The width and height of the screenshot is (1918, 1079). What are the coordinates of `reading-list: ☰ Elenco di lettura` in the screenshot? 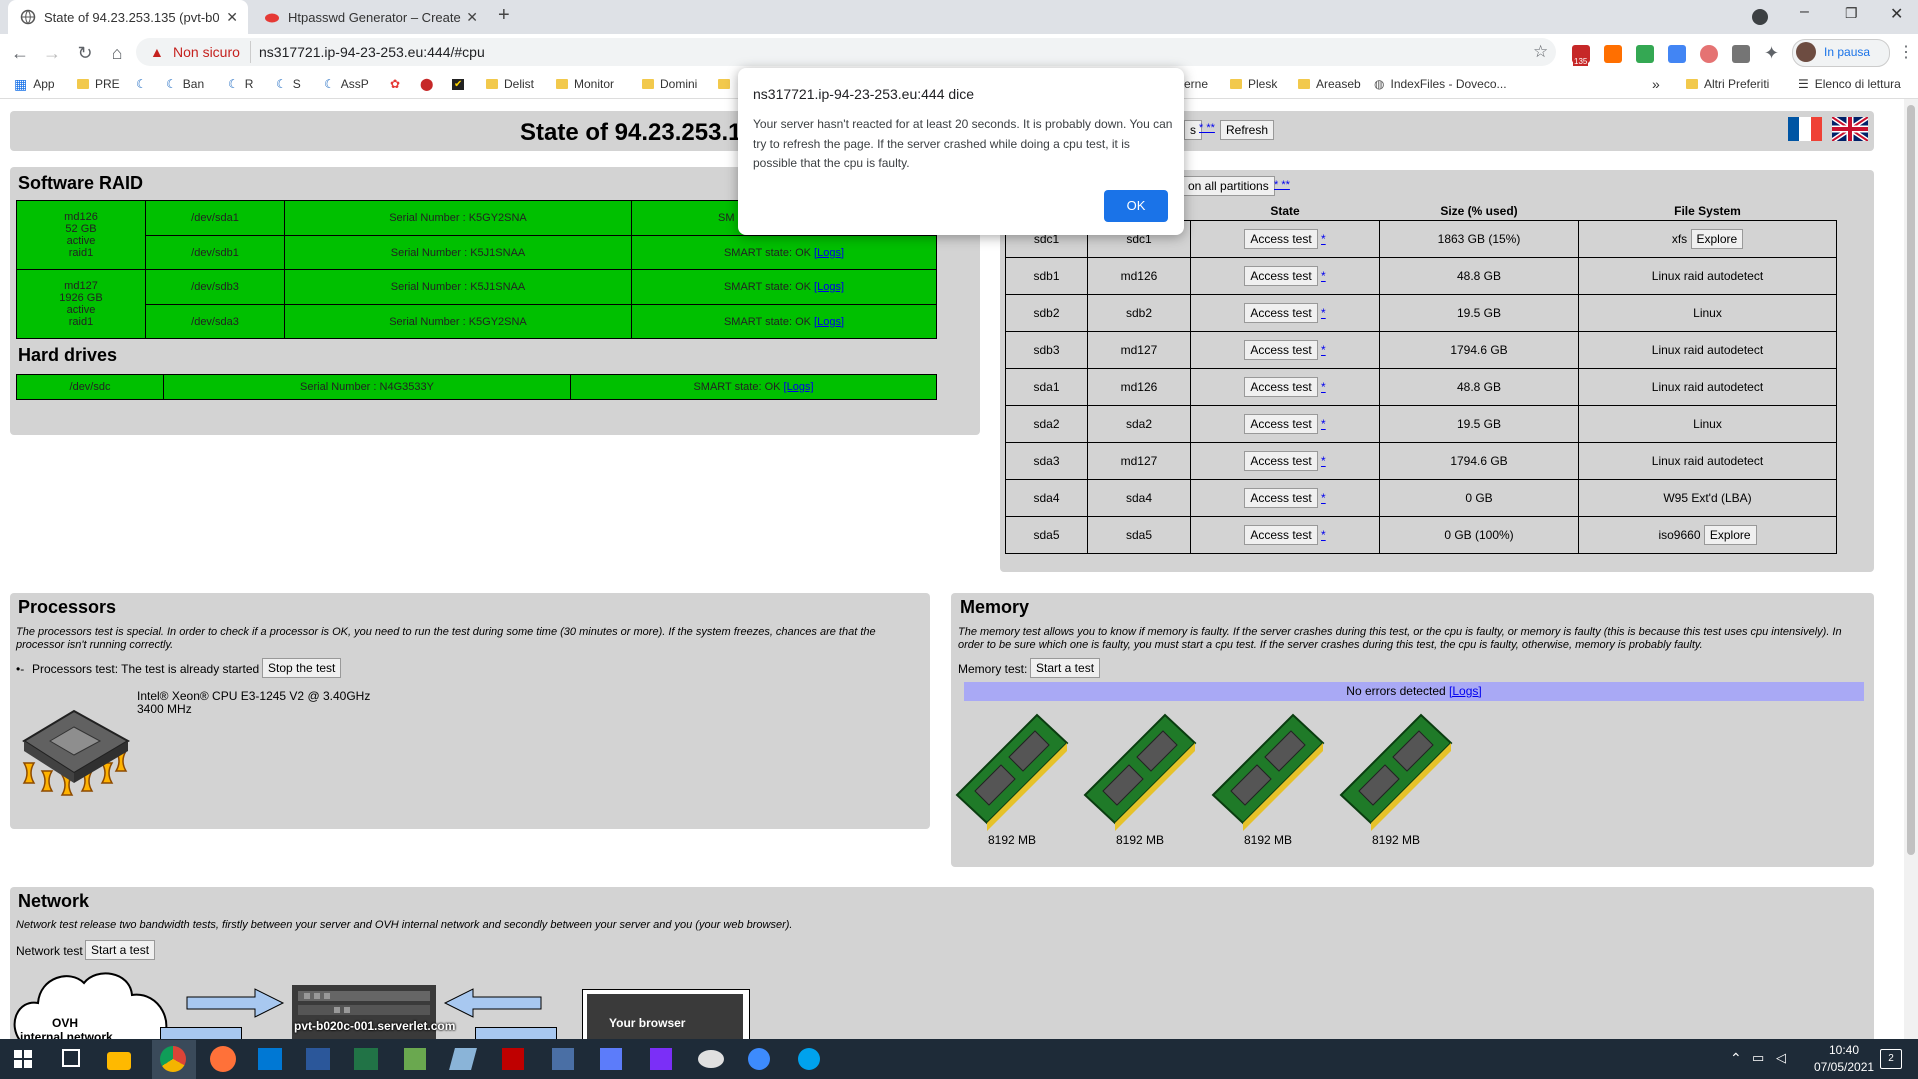 It's located at (1849, 84).